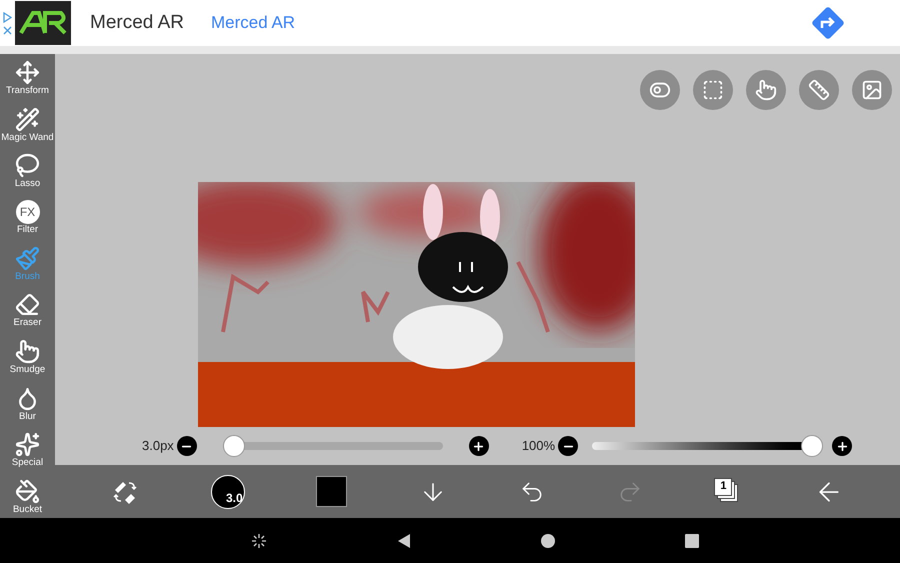 The image size is (900, 563). I want to click on move-icon, so click(27, 72).